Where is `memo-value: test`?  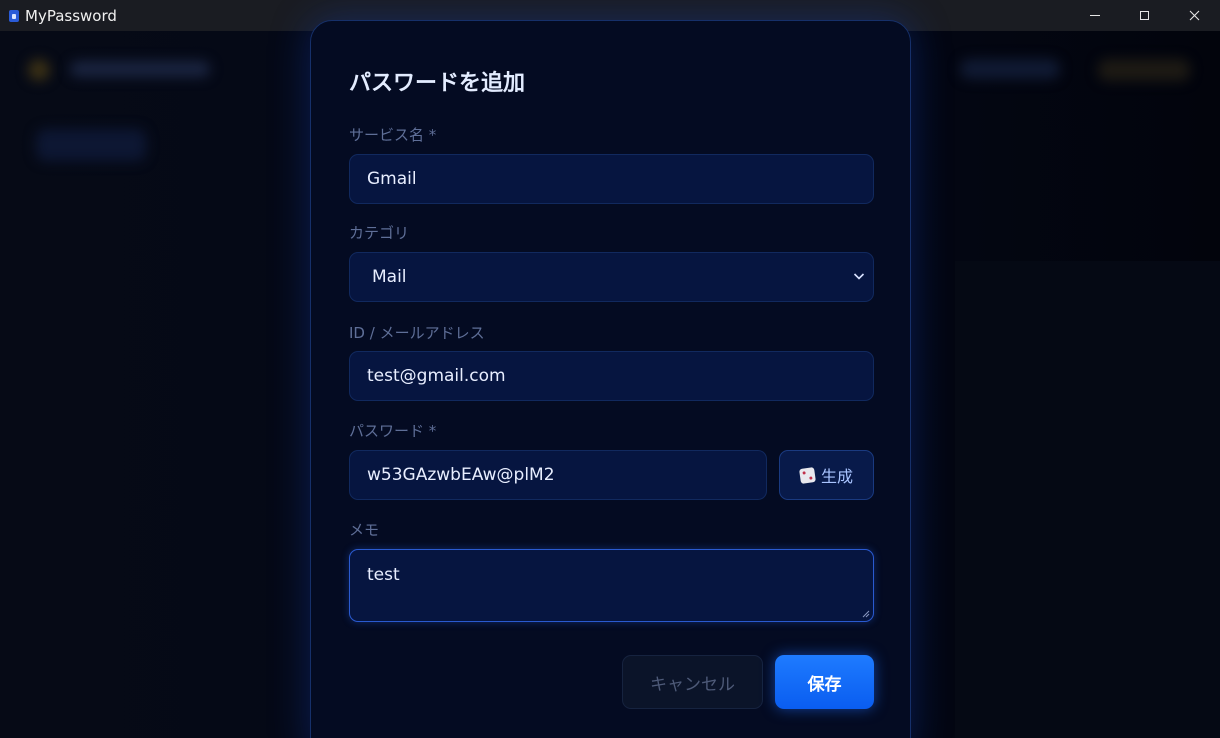
memo-value: test is located at coordinates (383, 575).